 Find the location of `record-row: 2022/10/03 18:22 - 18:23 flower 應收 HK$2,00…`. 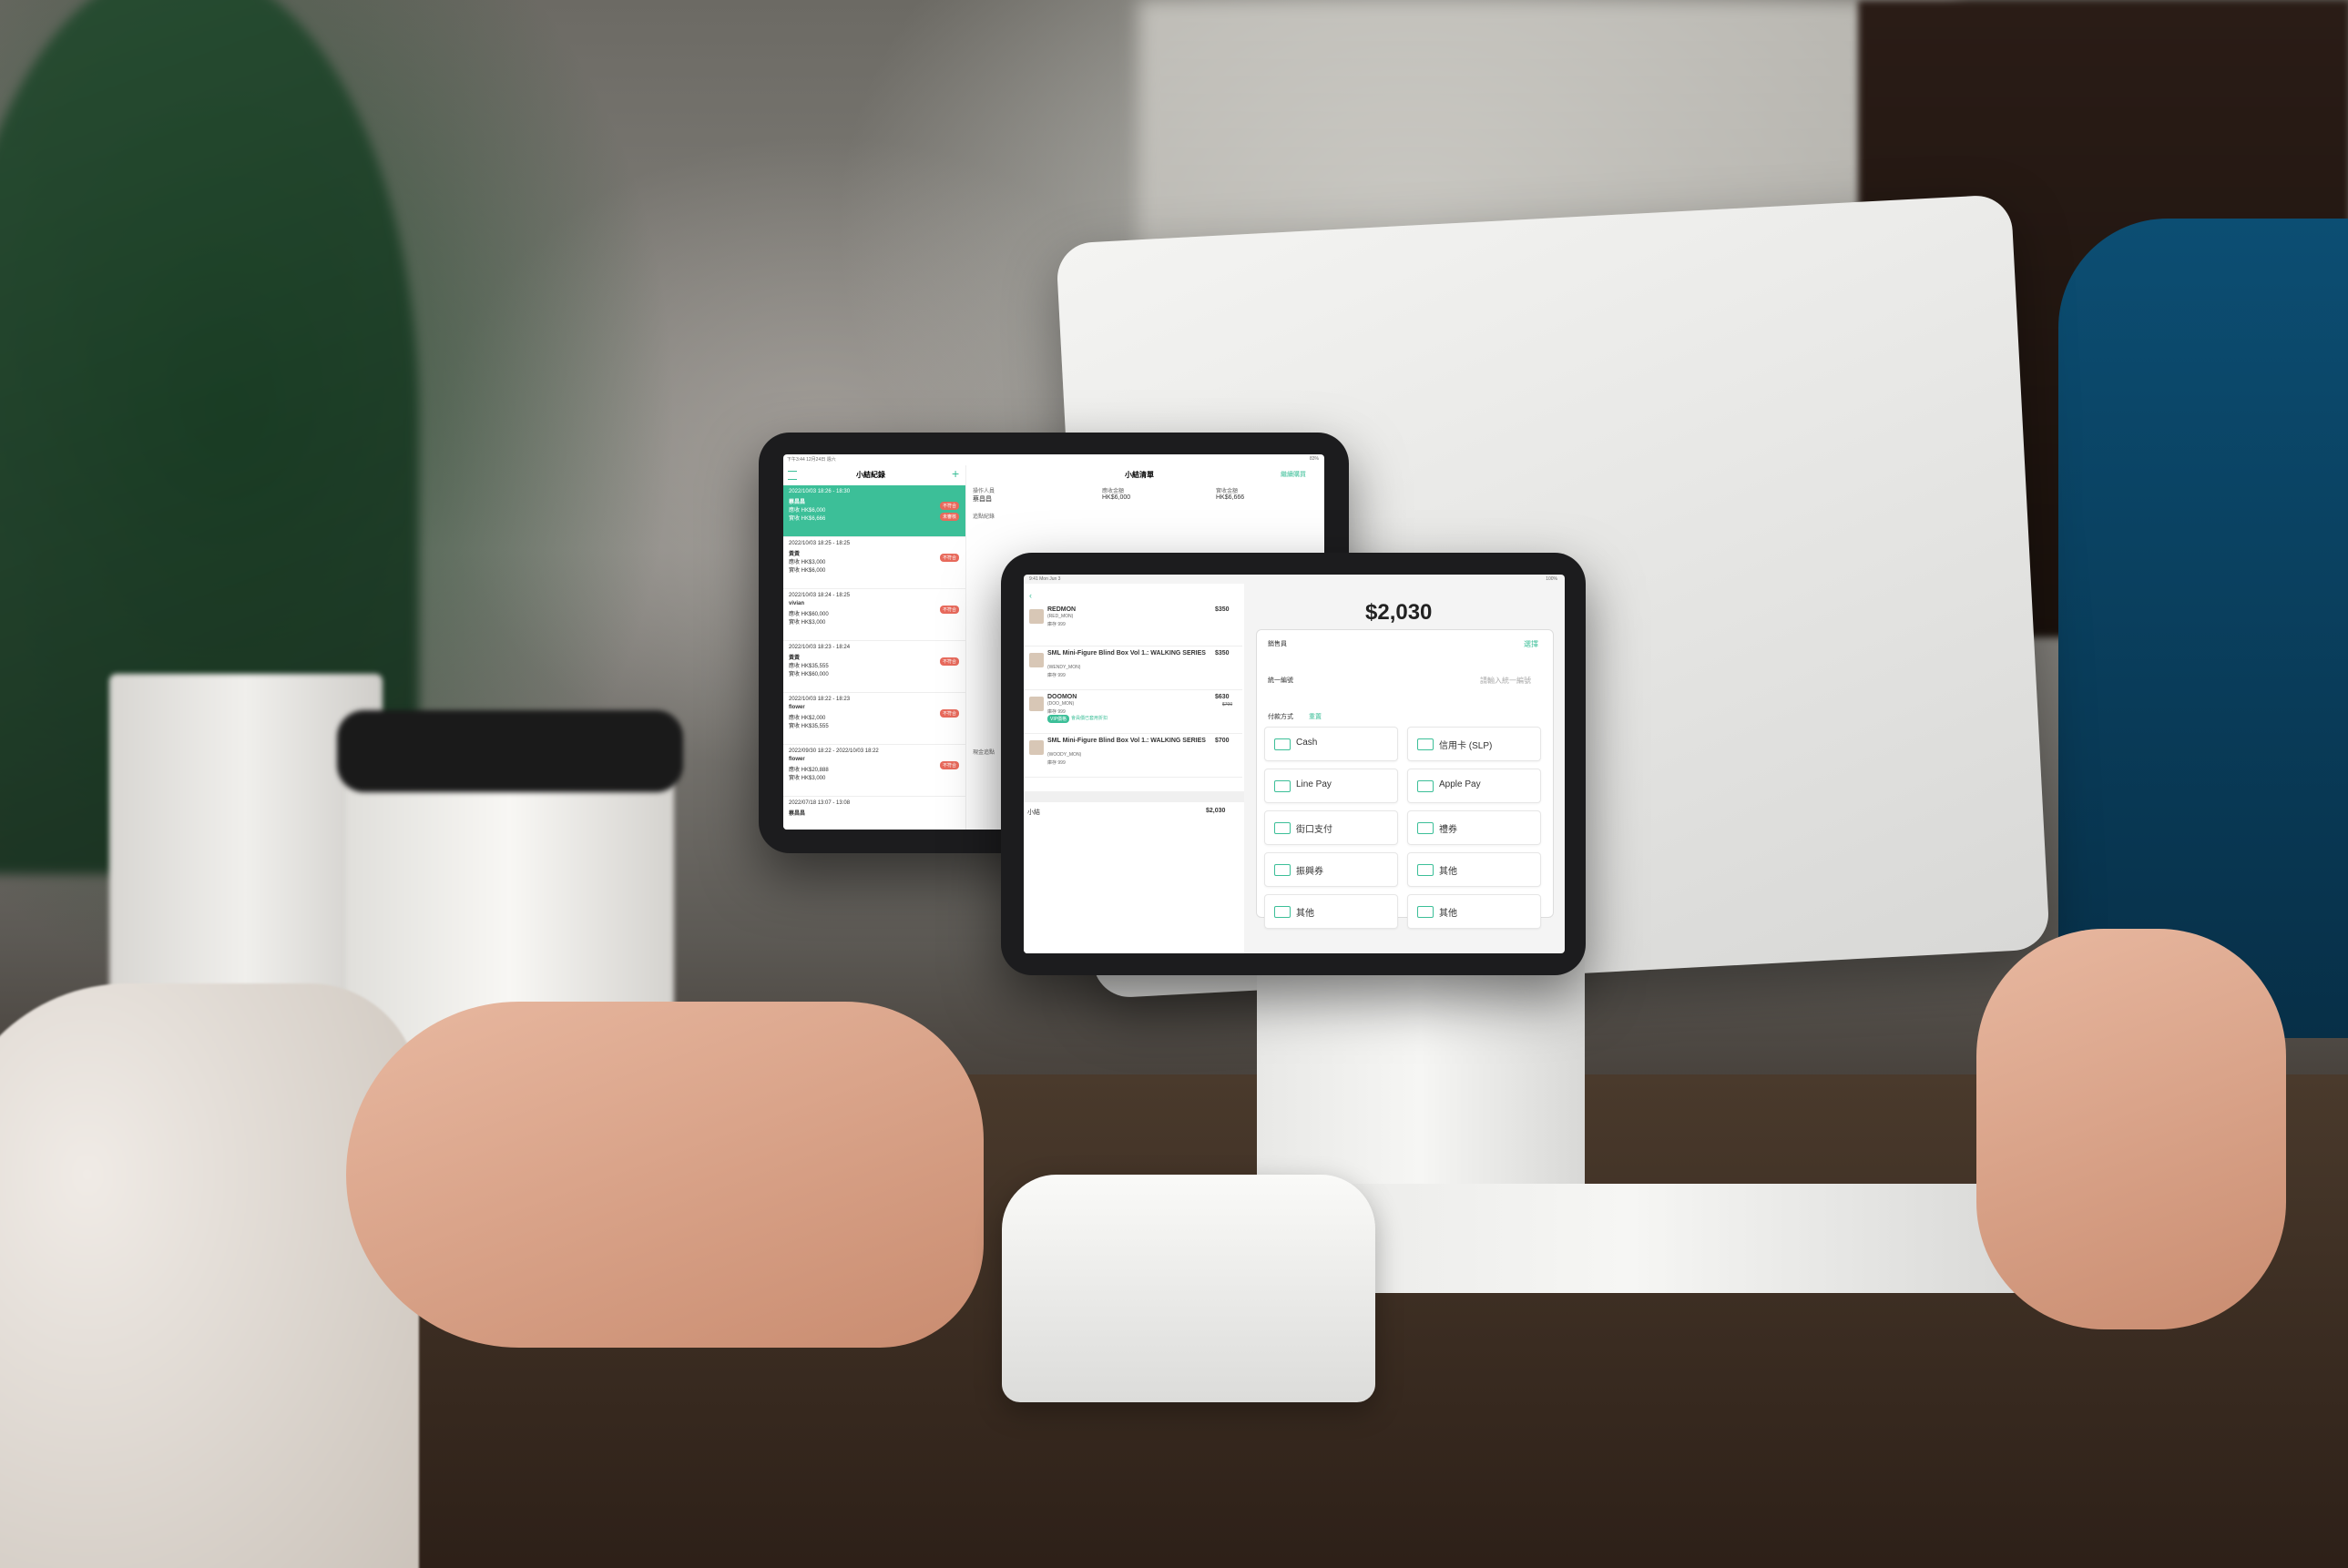

record-row: 2022/10/03 18:22 - 18:23 flower 應收 HK$2,00… is located at coordinates (874, 719).